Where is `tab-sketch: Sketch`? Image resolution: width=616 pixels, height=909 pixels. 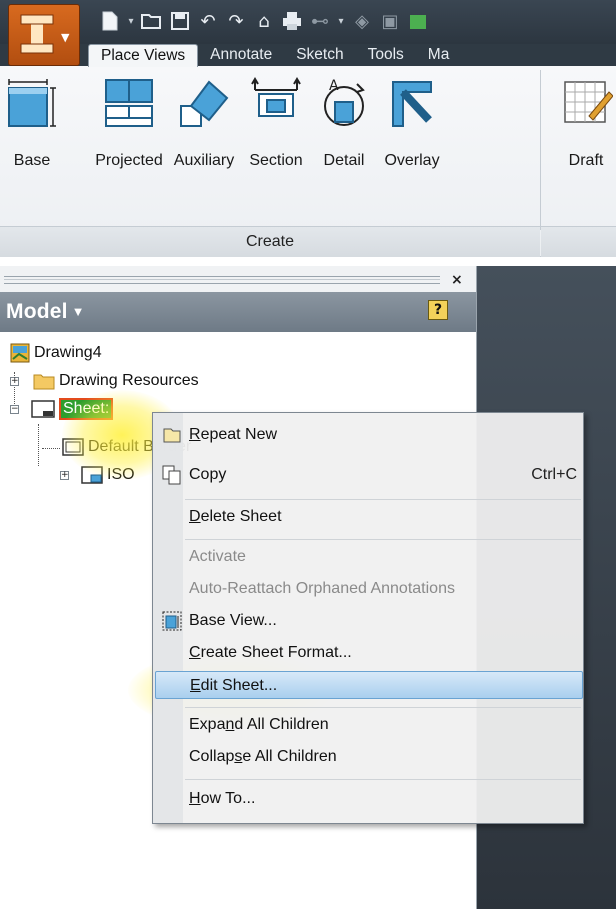 tab-sketch: Sketch is located at coordinates (319, 55).